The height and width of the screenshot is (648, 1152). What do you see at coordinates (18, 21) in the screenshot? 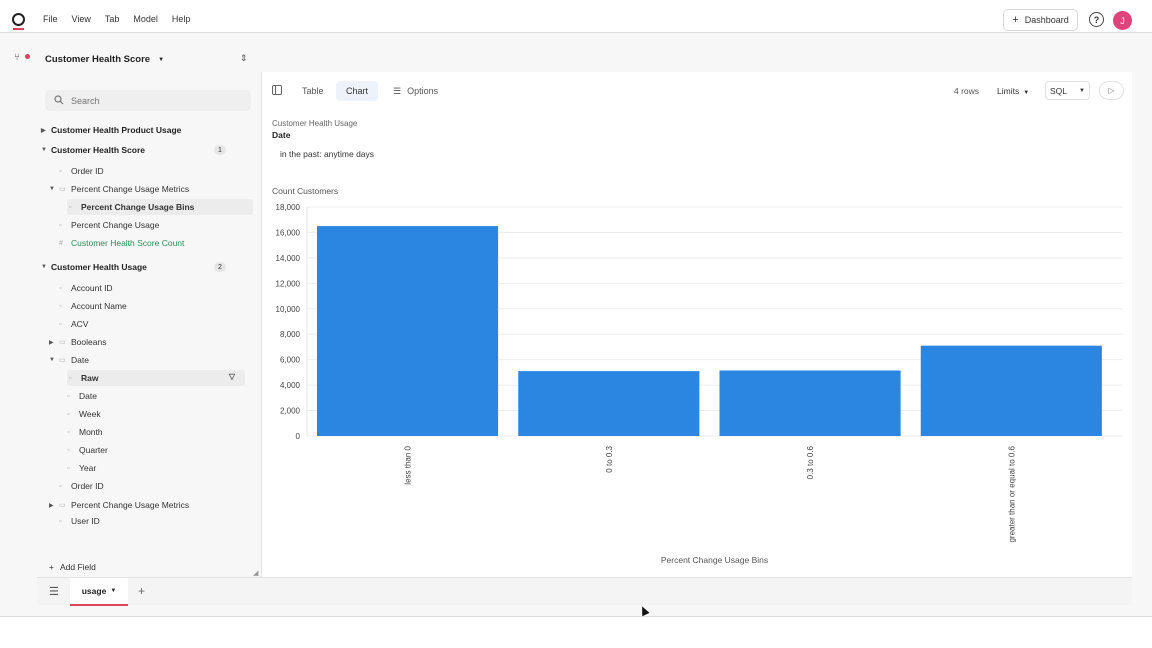
I see `app-logo` at bounding box center [18, 21].